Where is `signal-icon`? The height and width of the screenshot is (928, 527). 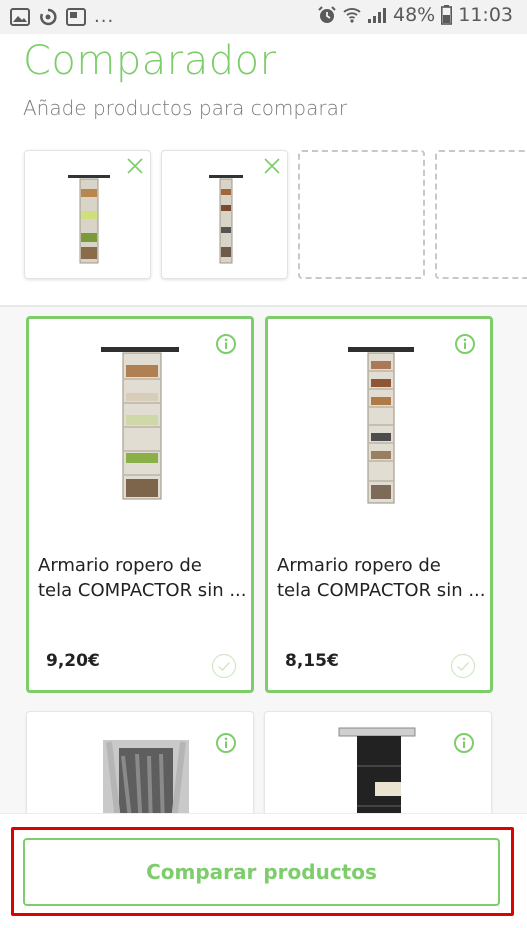
signal-icon is located at coordinates (377, 15).